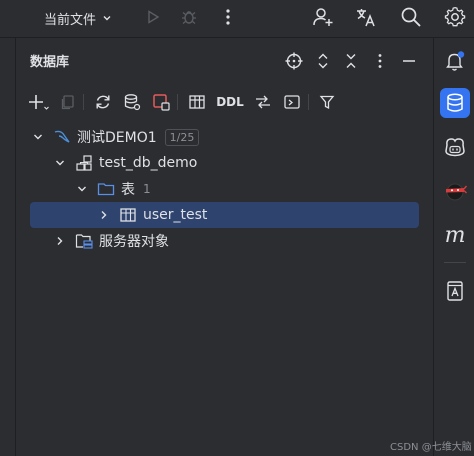 Image resolution: width=474 pixels, height=456 pixels. Describe the element at coordinates (182, 137) in the screenshot. I see `datasource-badge: 1/25` at that location.